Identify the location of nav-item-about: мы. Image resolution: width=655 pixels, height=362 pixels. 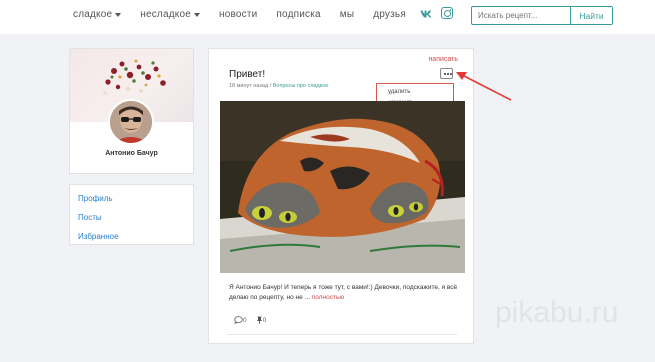
(347, 14).